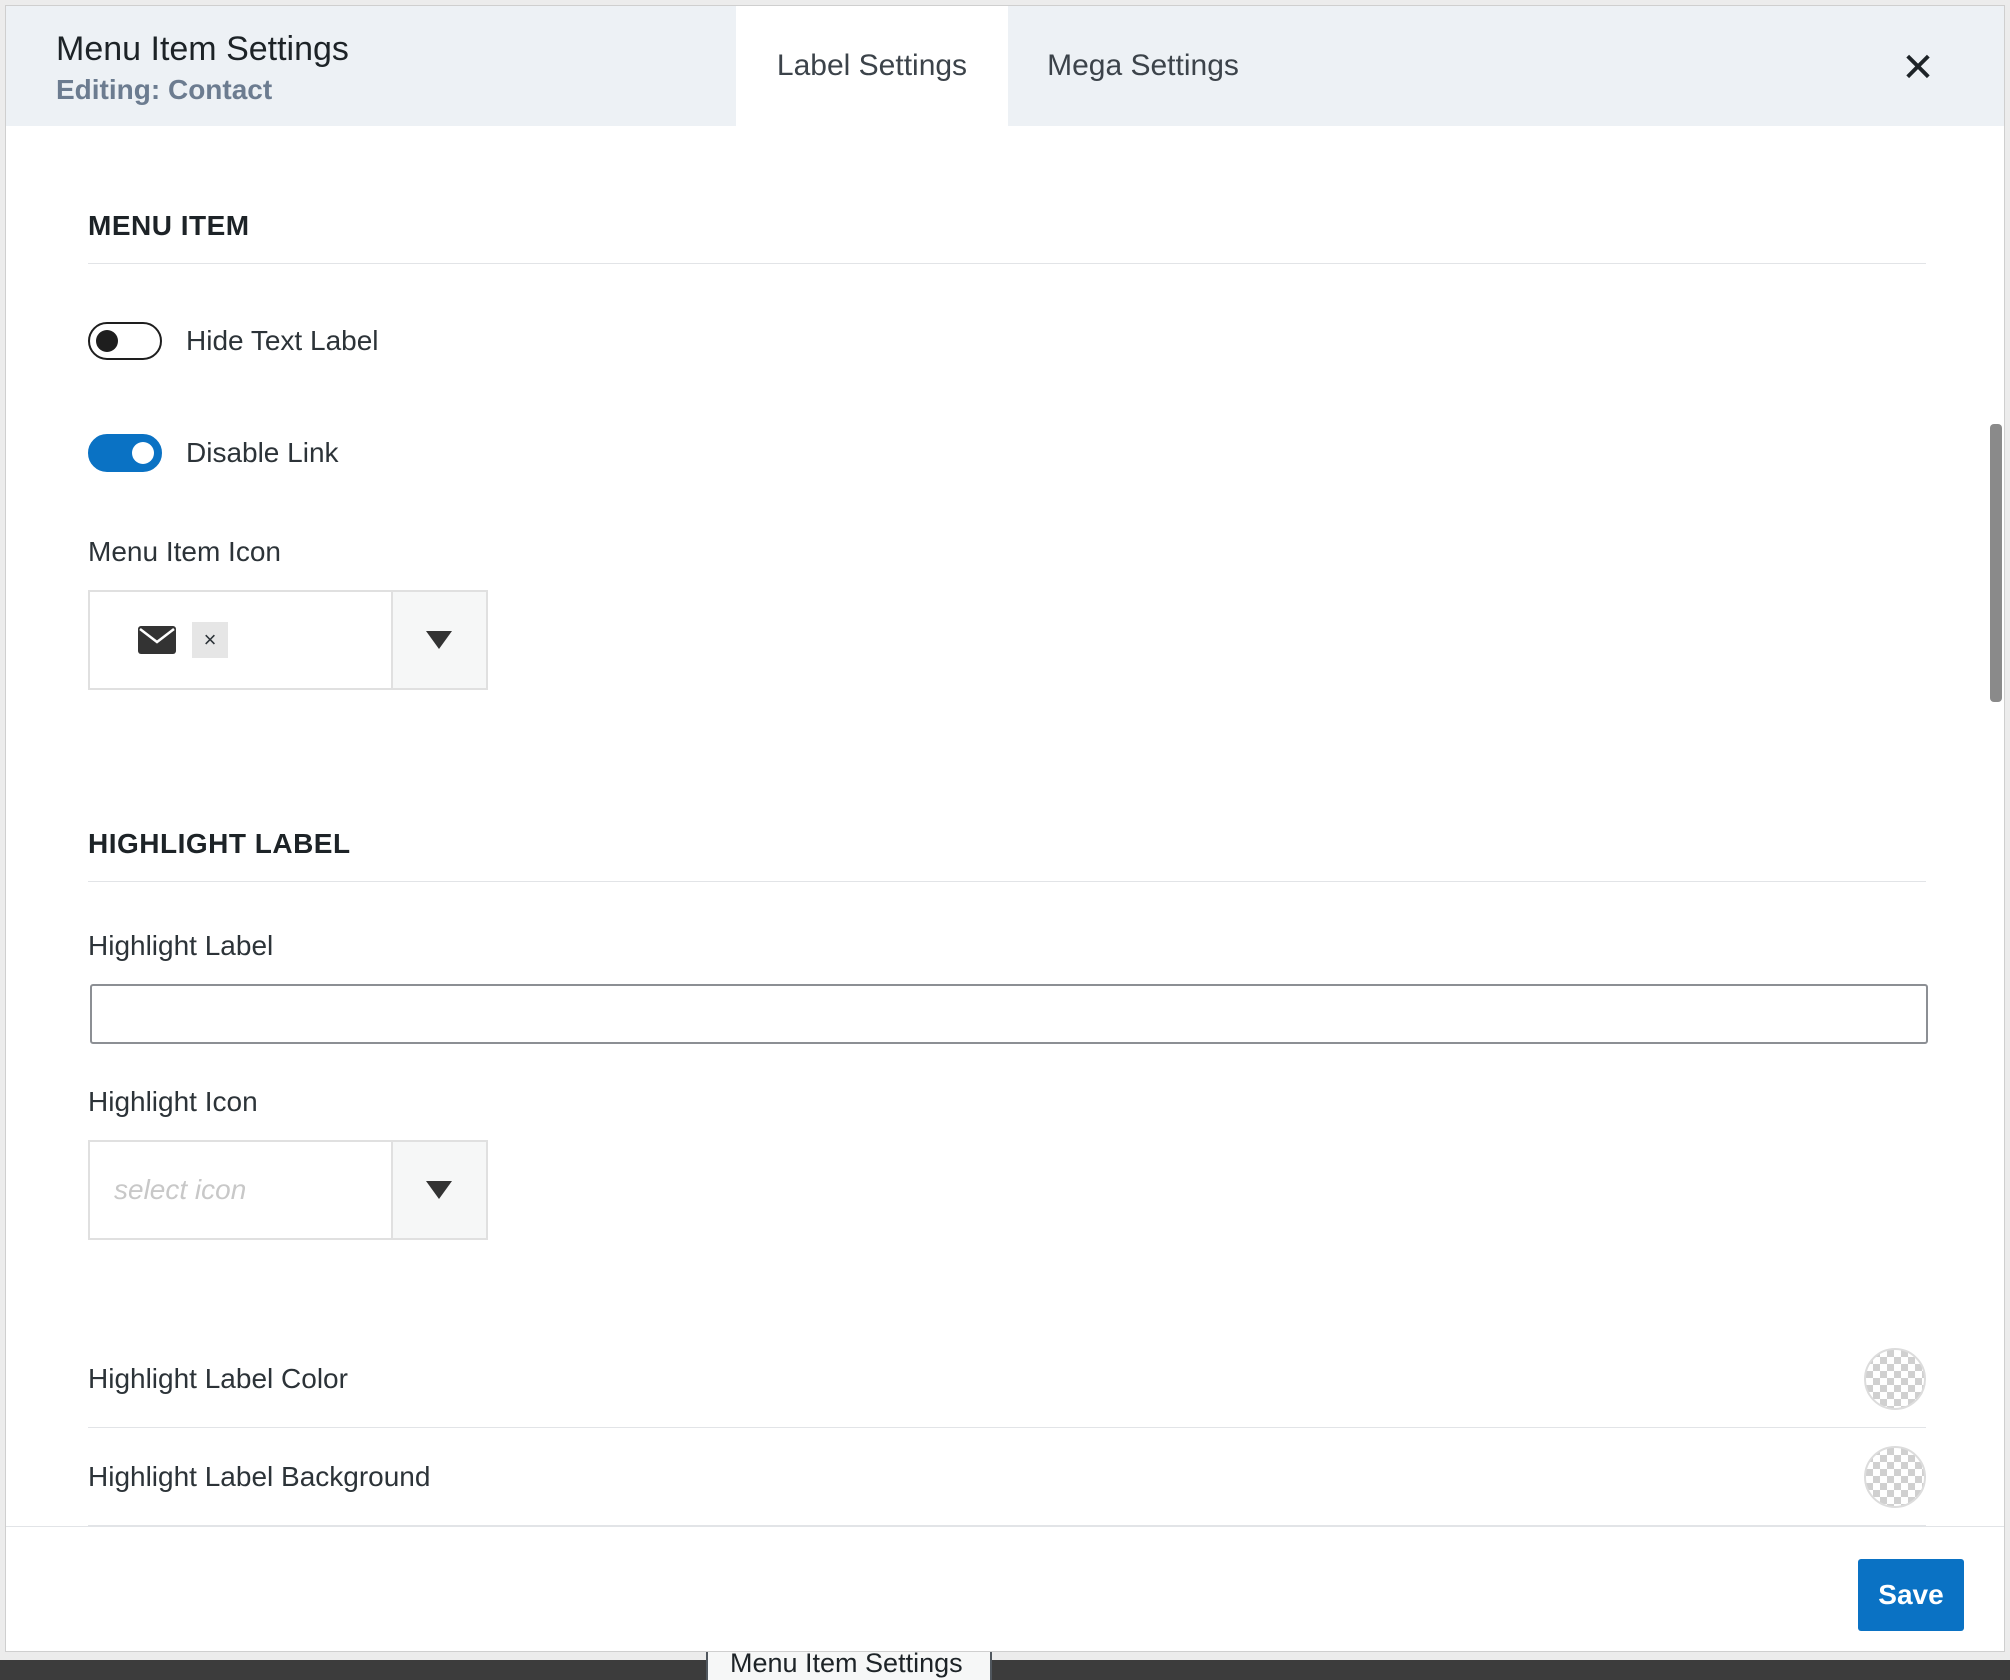  Describe the element at coordinates (164, 89) in the screenshot. I see `modal-subtitle: Editing: Contact` at that location.